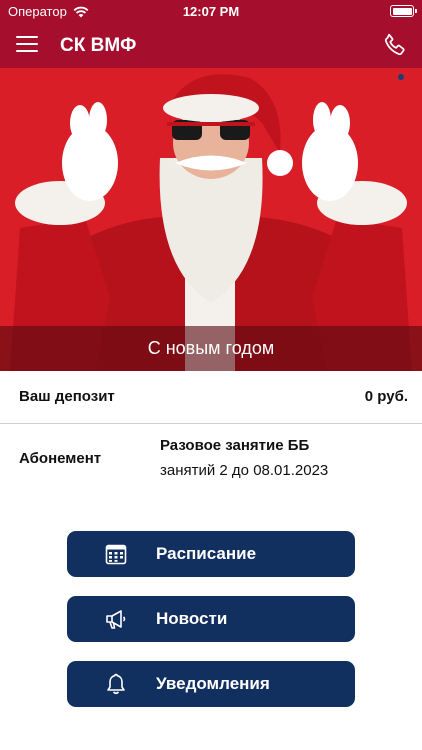 This screenshot has height=750, width=422. I want to click on subscription-label: Абонемент, so click(60, 458).